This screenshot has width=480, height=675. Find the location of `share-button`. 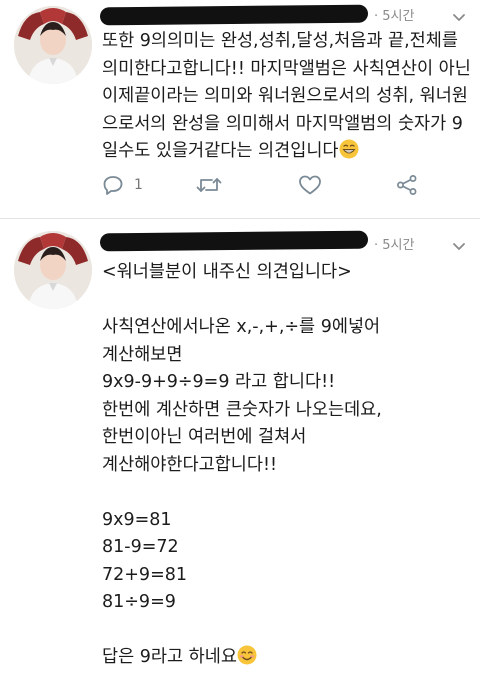

share-button is located at coordinates (407, 185).